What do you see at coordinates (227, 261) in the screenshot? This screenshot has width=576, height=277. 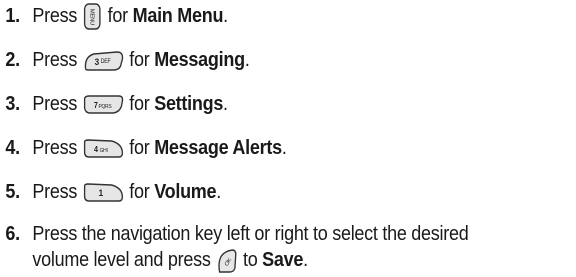 I see `ok-key-icon: OK` at bounding box center [227, 261].